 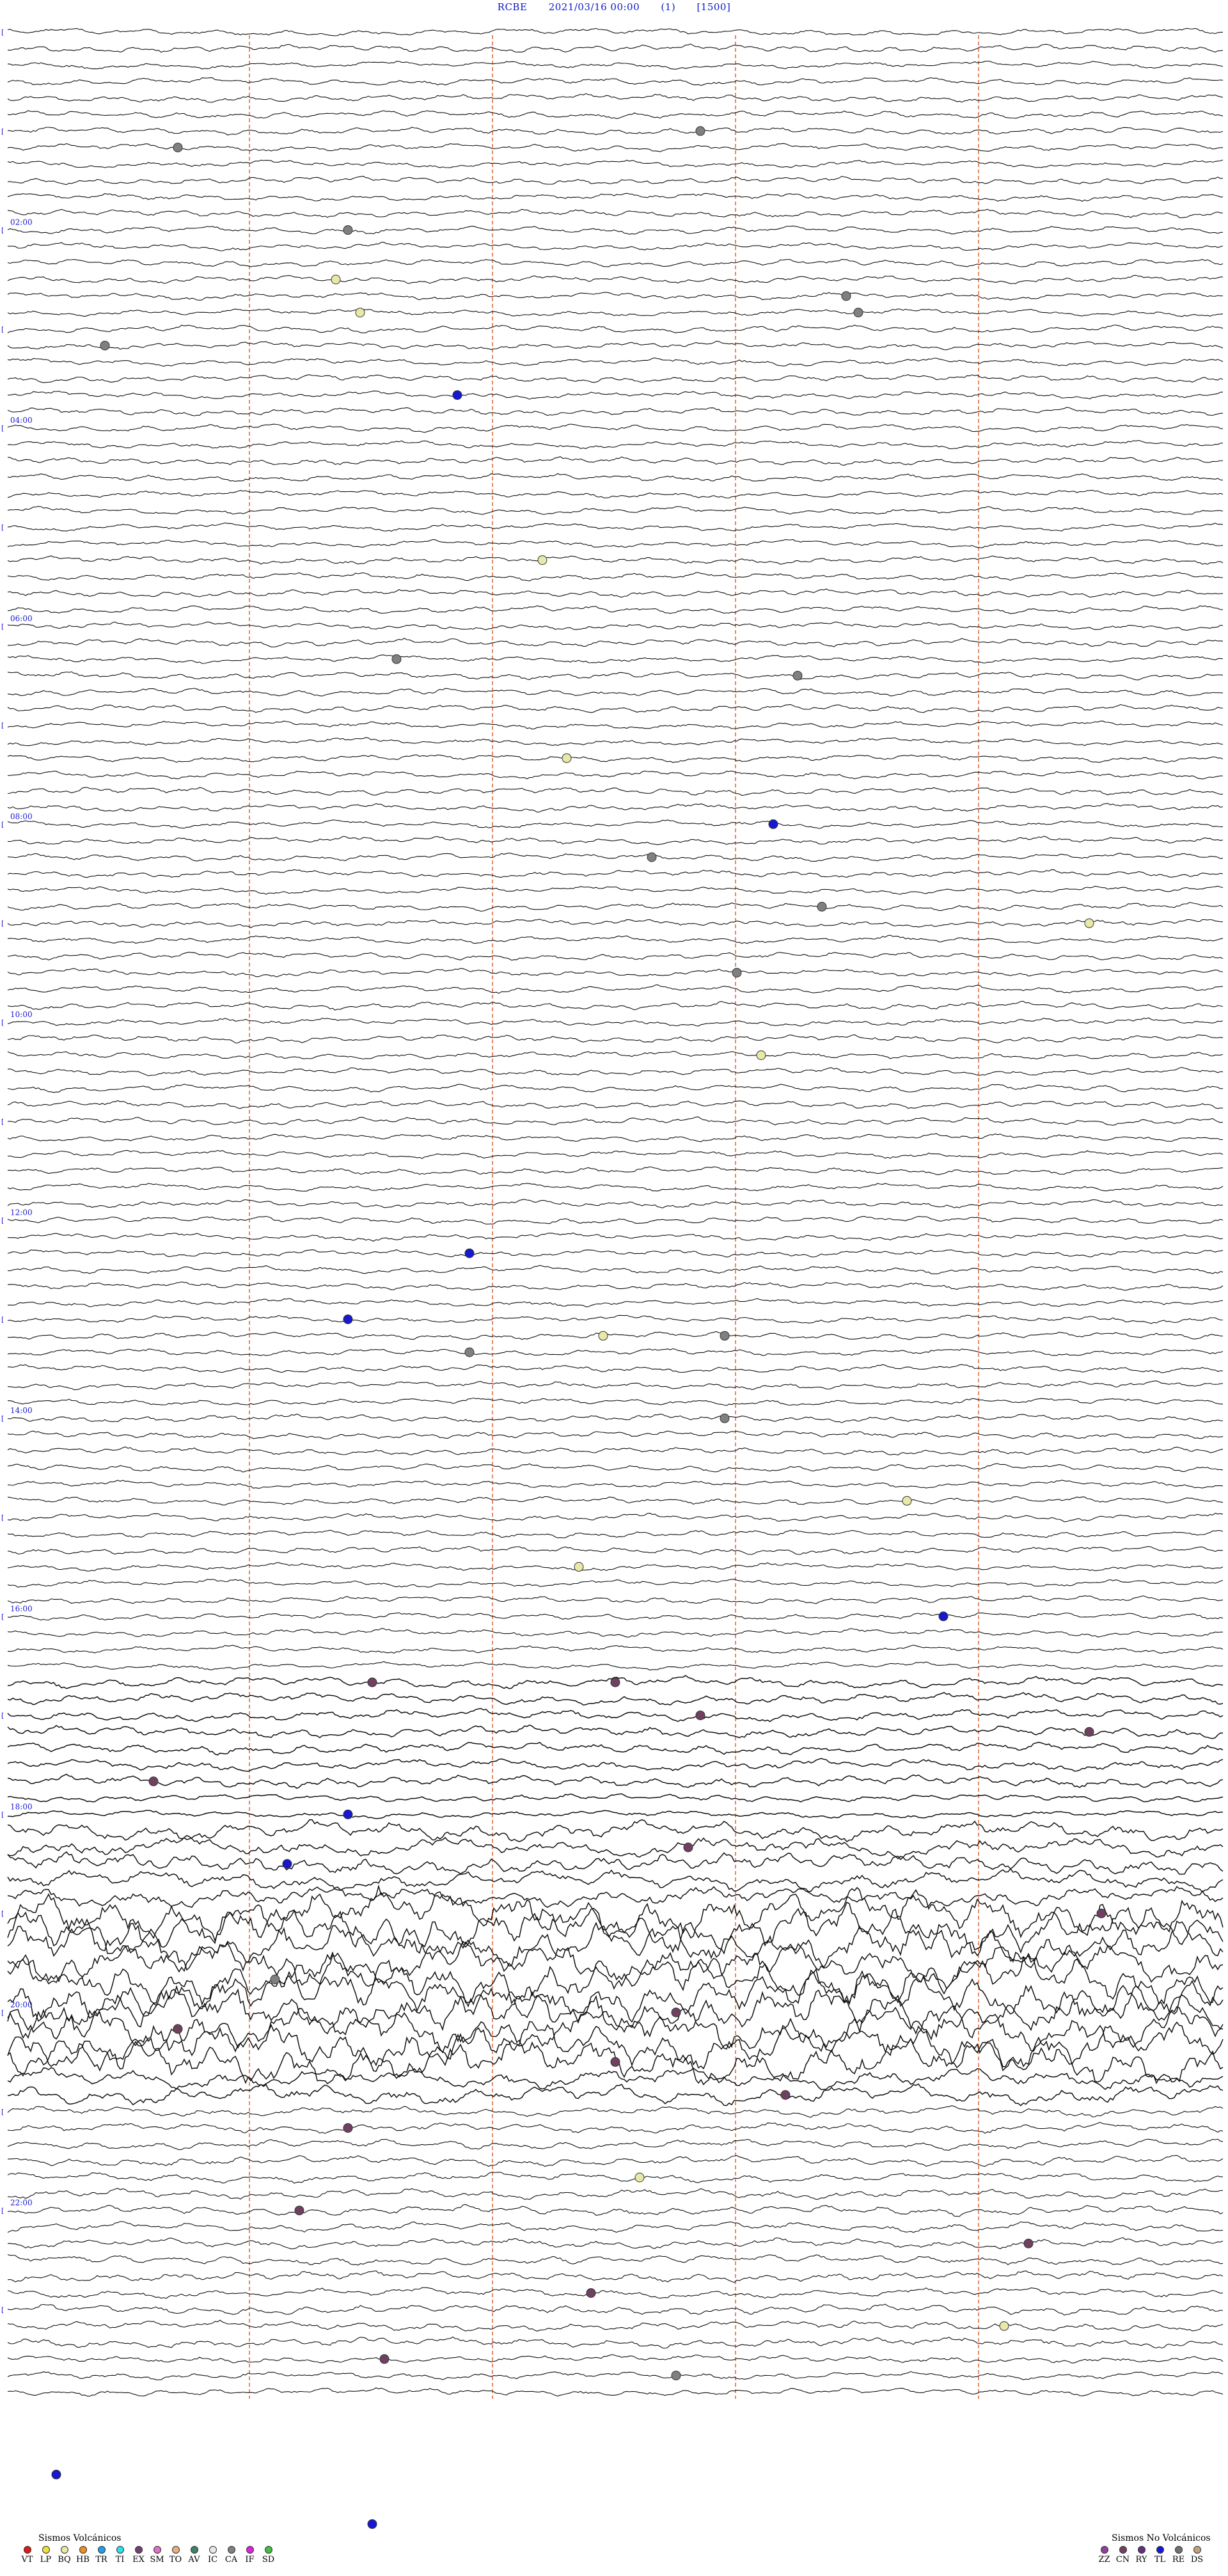 I want to click on legend-item-to: TO, so click(x=175, y=2555).